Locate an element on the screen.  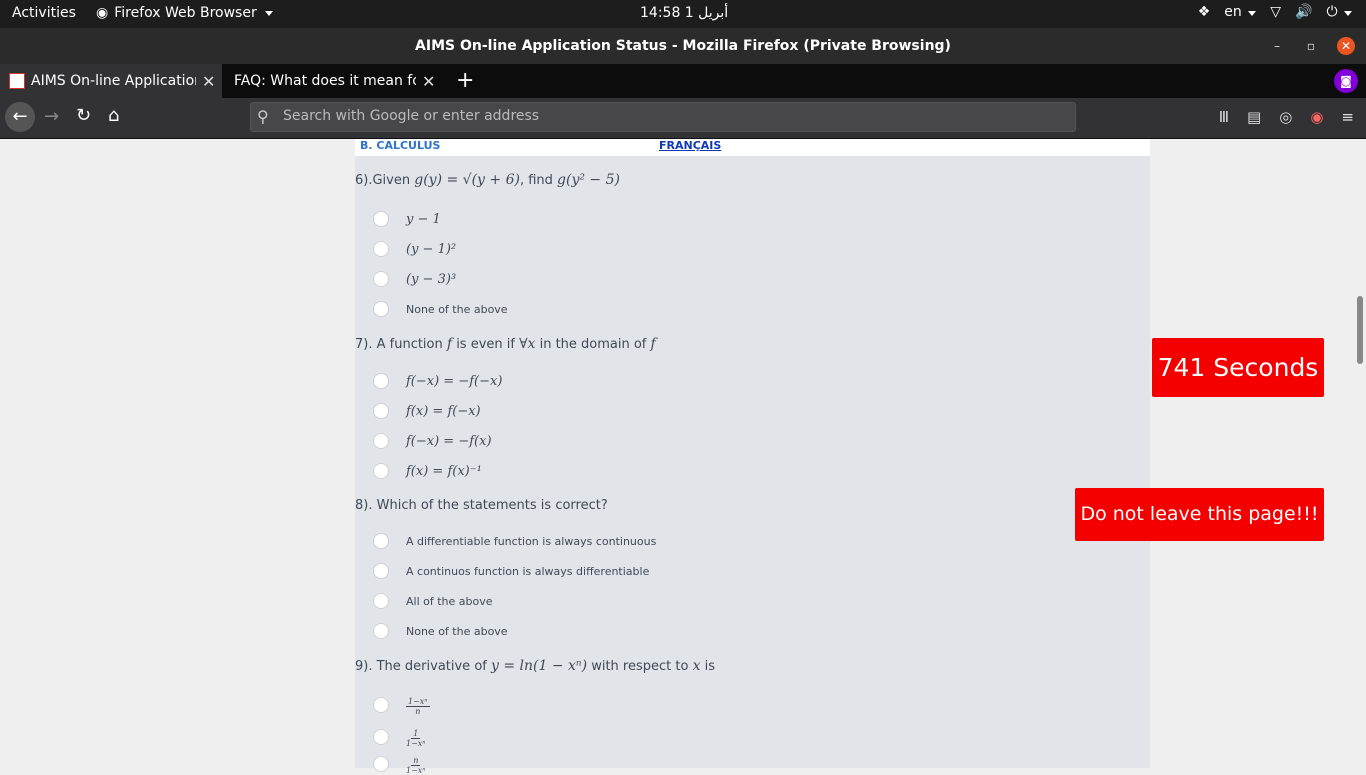
back-button: ← is located at coordinates (20, 117).